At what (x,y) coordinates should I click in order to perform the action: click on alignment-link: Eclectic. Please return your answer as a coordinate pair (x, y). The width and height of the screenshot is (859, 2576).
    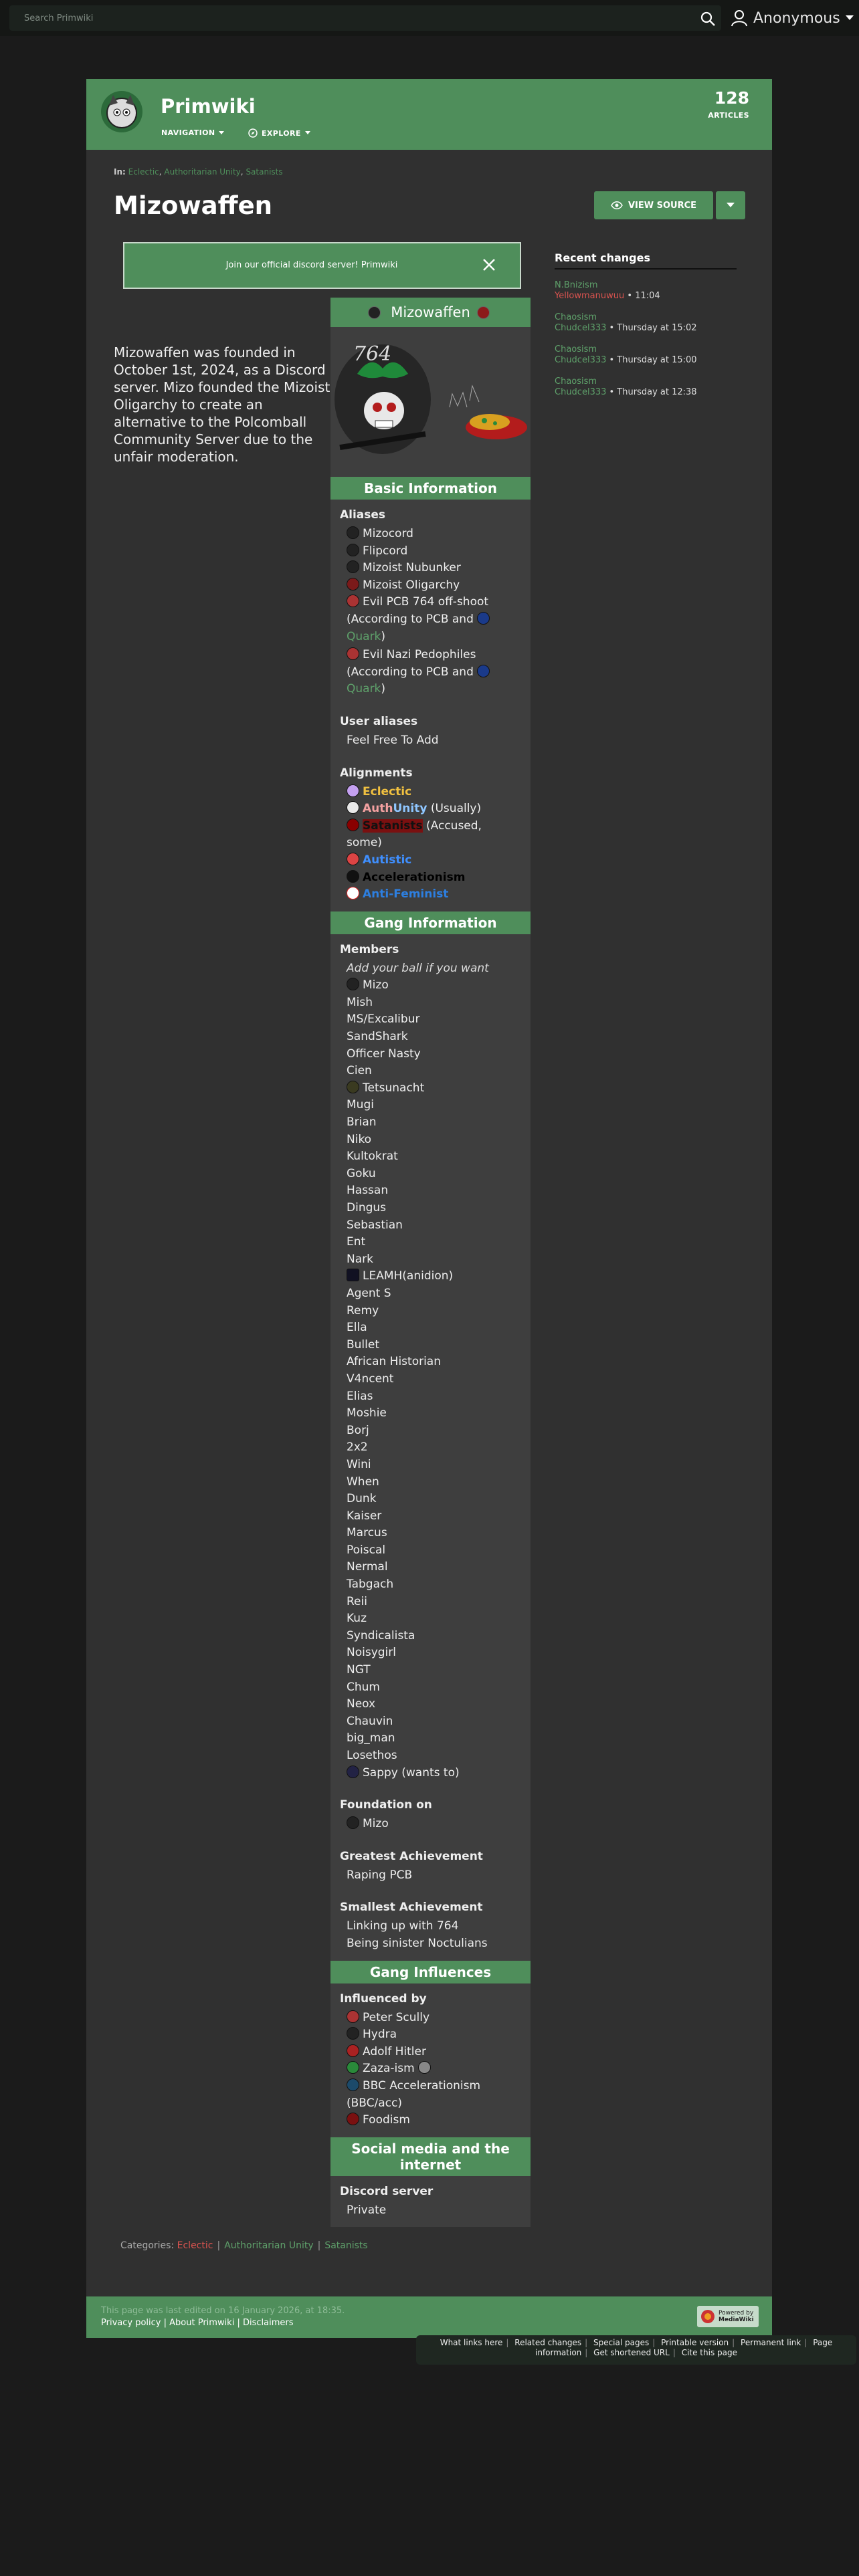
    Looking at the image, I should click on (387, 791).